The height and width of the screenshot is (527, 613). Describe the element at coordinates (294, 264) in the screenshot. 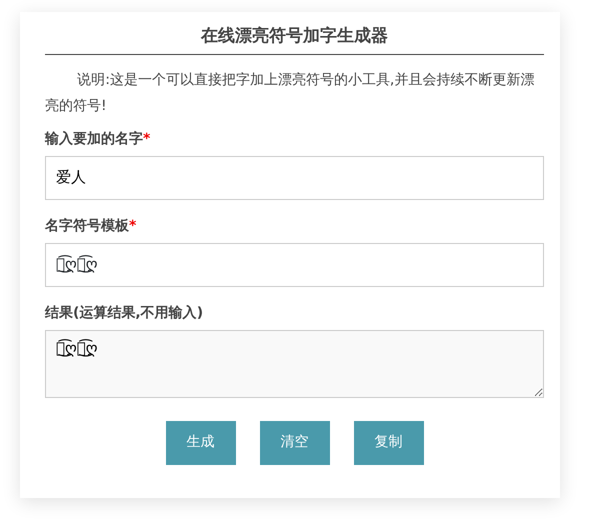

I see `template-select: 无͜͡ღ欢͜͡ღ` at that location.